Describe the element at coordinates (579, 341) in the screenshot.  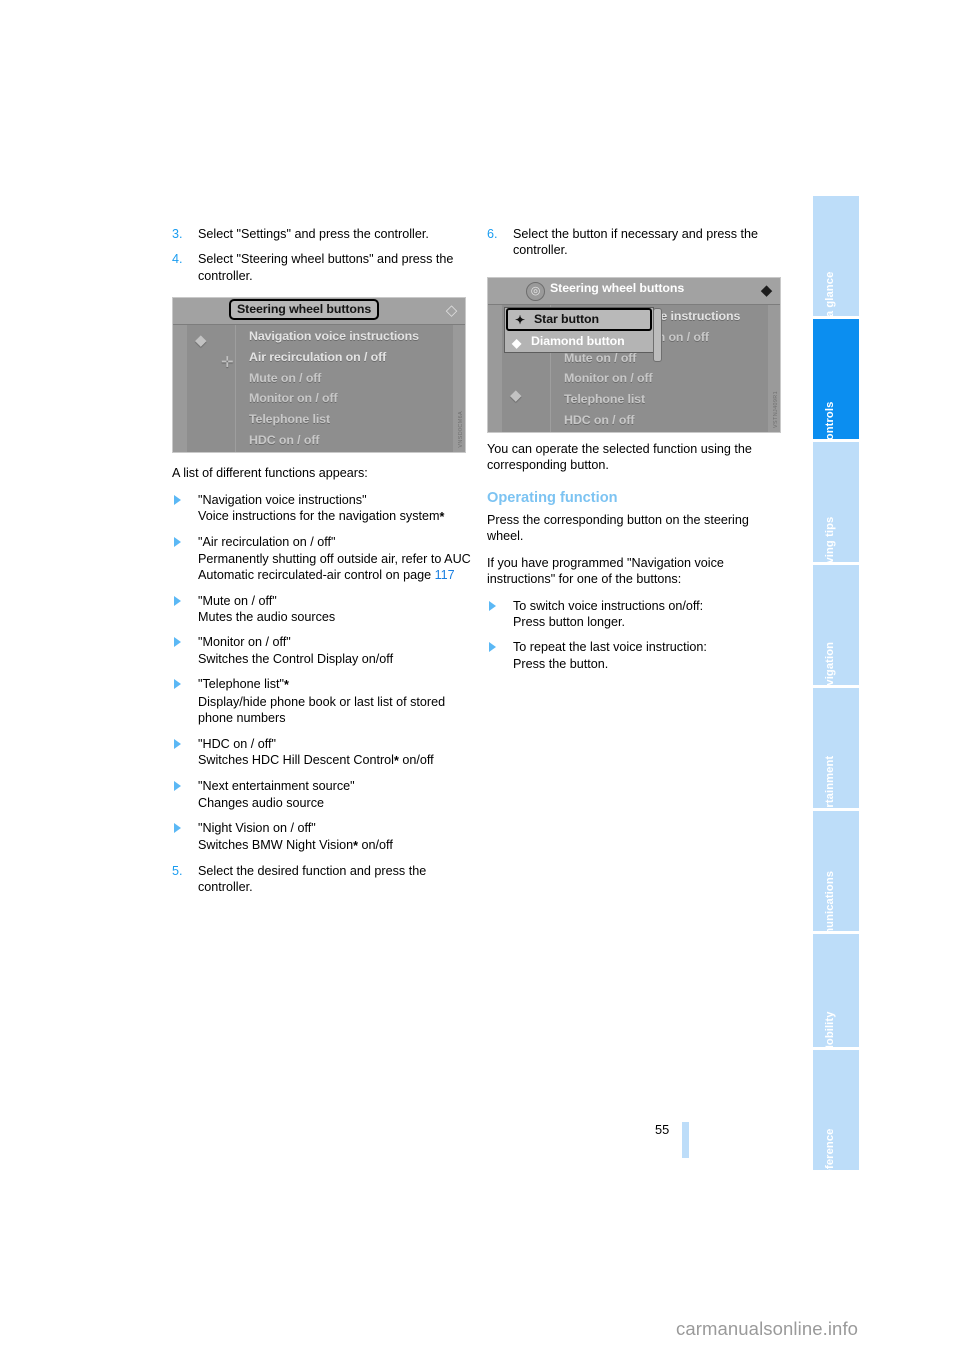
I see `popup-item-diamond-button: ◆ Diamond button` at that location.